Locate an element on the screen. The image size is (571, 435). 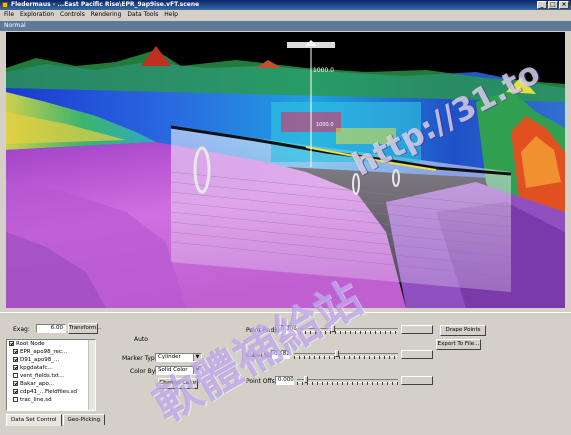
marker-type-select: Cylinder ▼ is located at coordinates (178, 357).